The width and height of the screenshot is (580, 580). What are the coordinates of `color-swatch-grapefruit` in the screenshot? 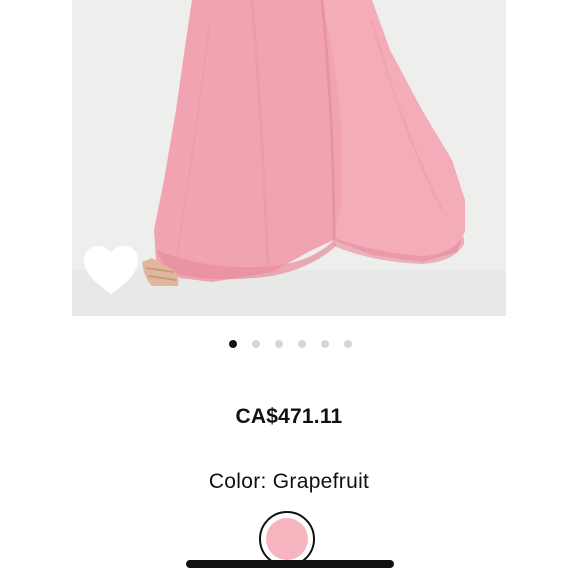 It's located at (287, 539).